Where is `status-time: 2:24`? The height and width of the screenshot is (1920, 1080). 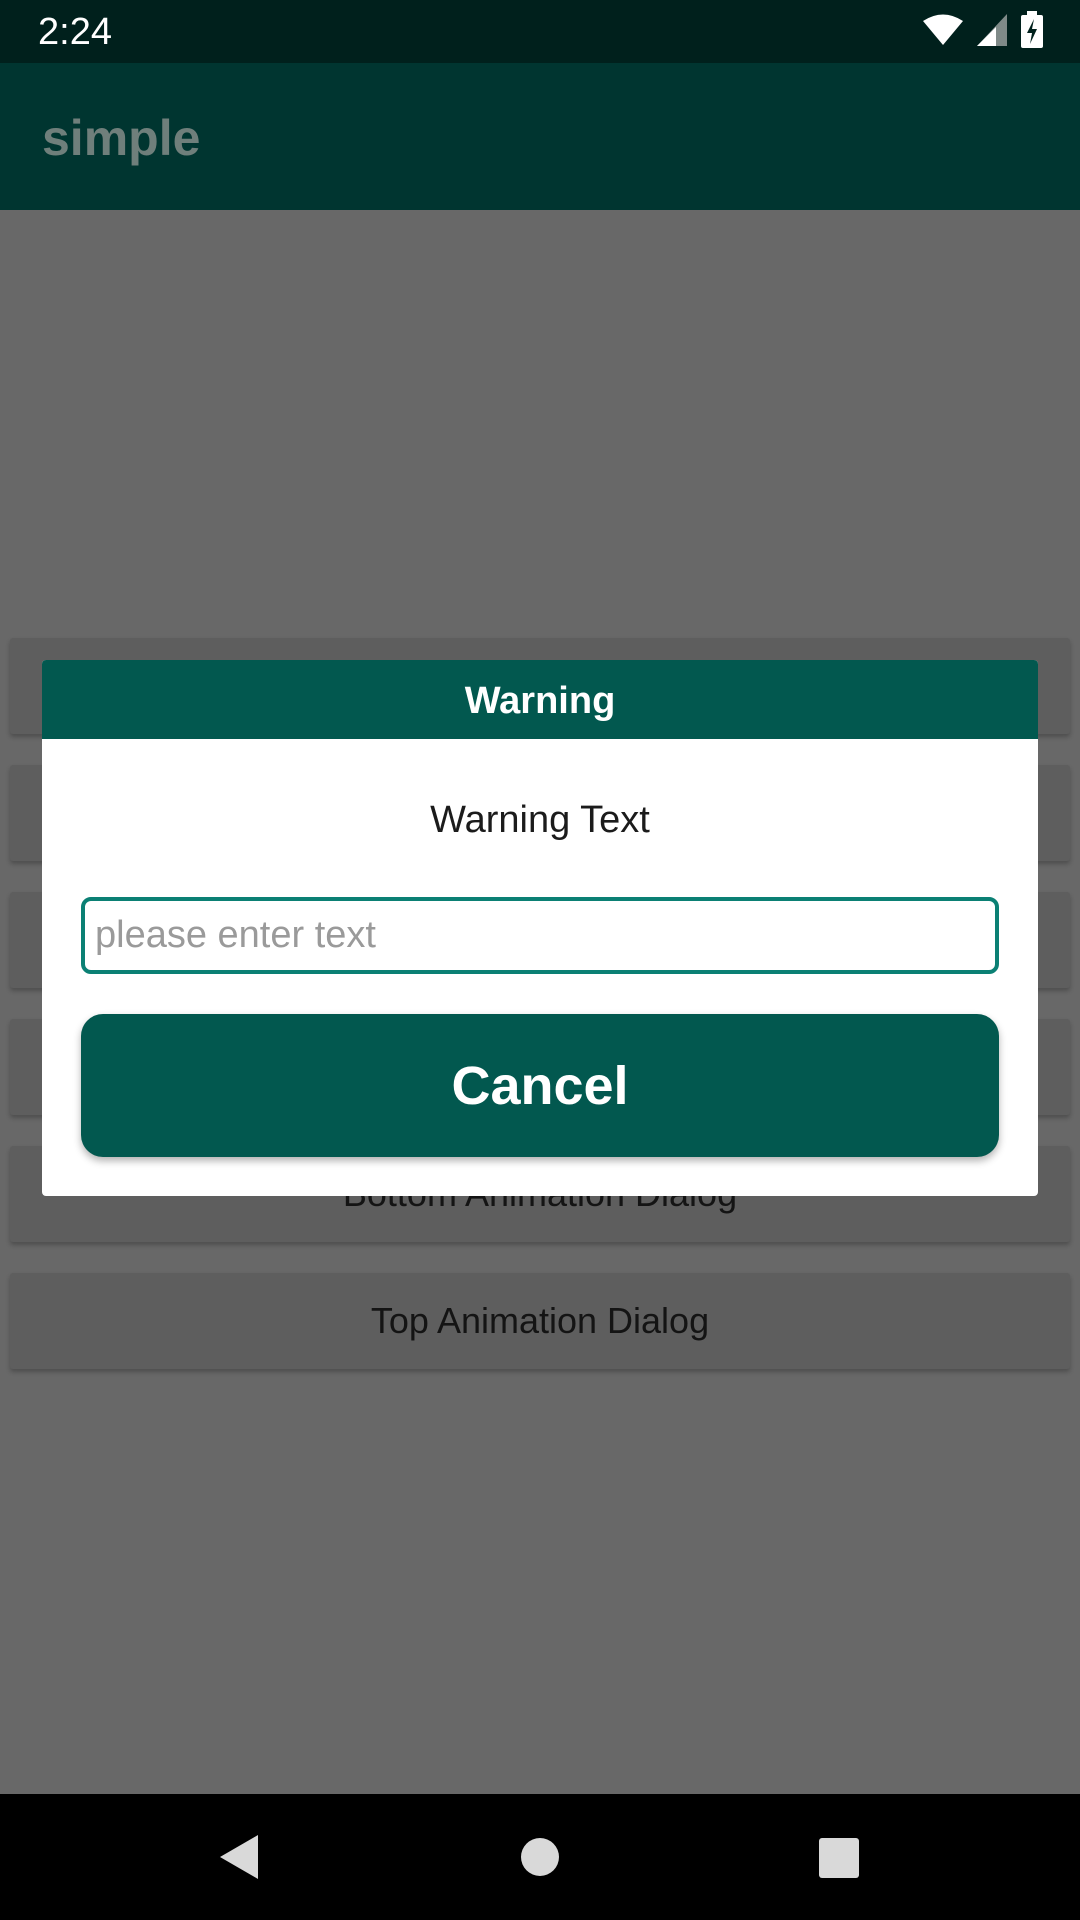
status-time: 2:24 is located at coordinates (75, 32).